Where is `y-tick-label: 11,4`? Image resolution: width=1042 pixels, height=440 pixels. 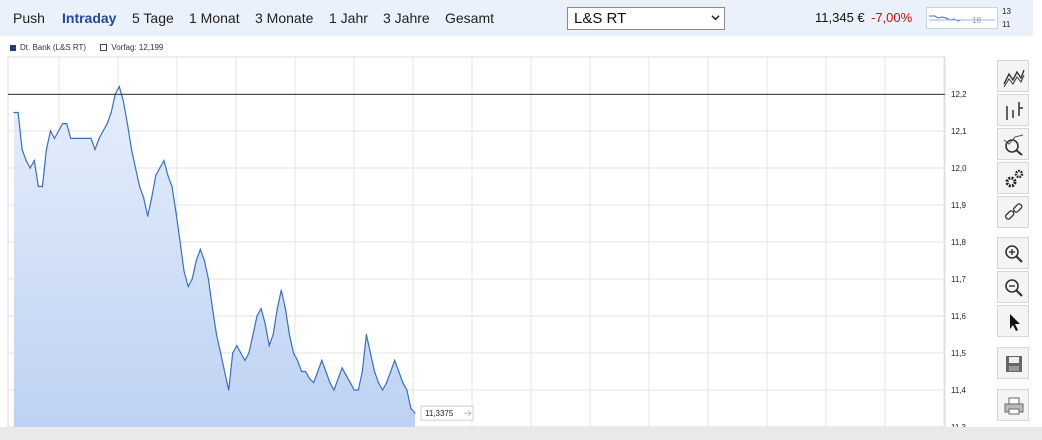 y-tick-label: 11,4 is located at coordinates (959, 390).